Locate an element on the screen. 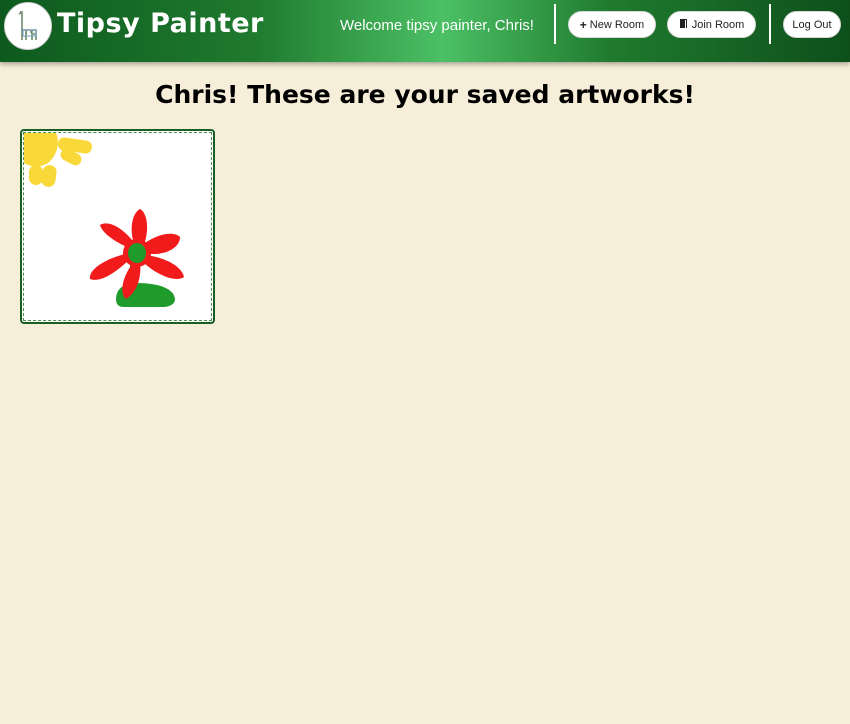 The height and width of the screenshot is (724, 850). logo is located at coordinates (28, 26).